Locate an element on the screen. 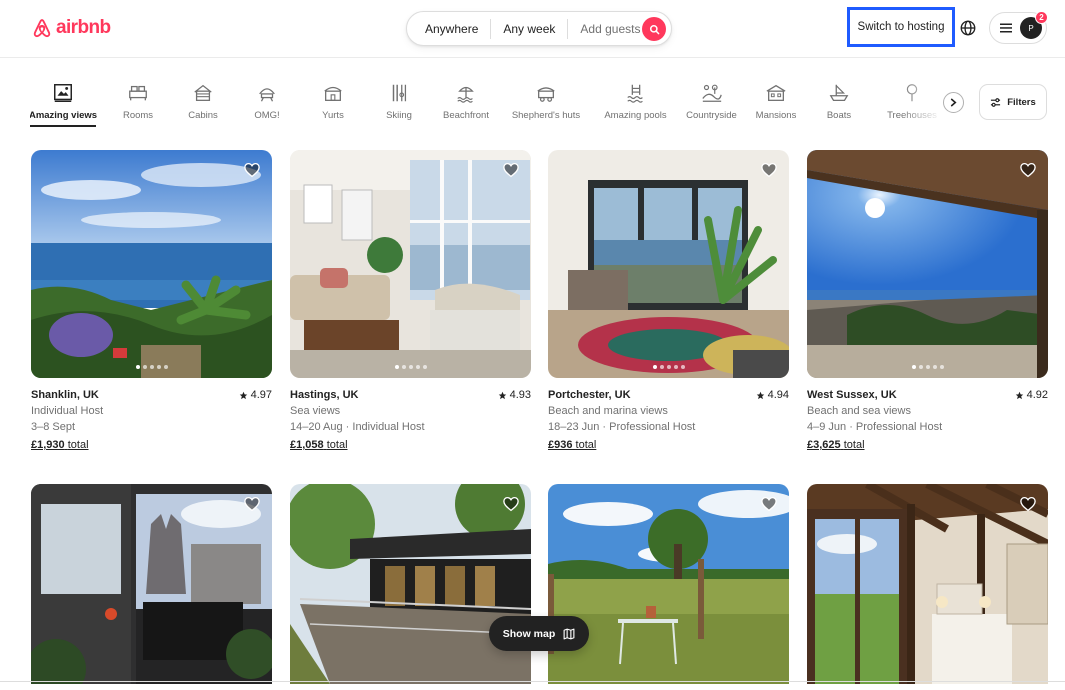 The image size is (1065, 690). listing-image-cabin-deck is located at coordinates (410, 584).